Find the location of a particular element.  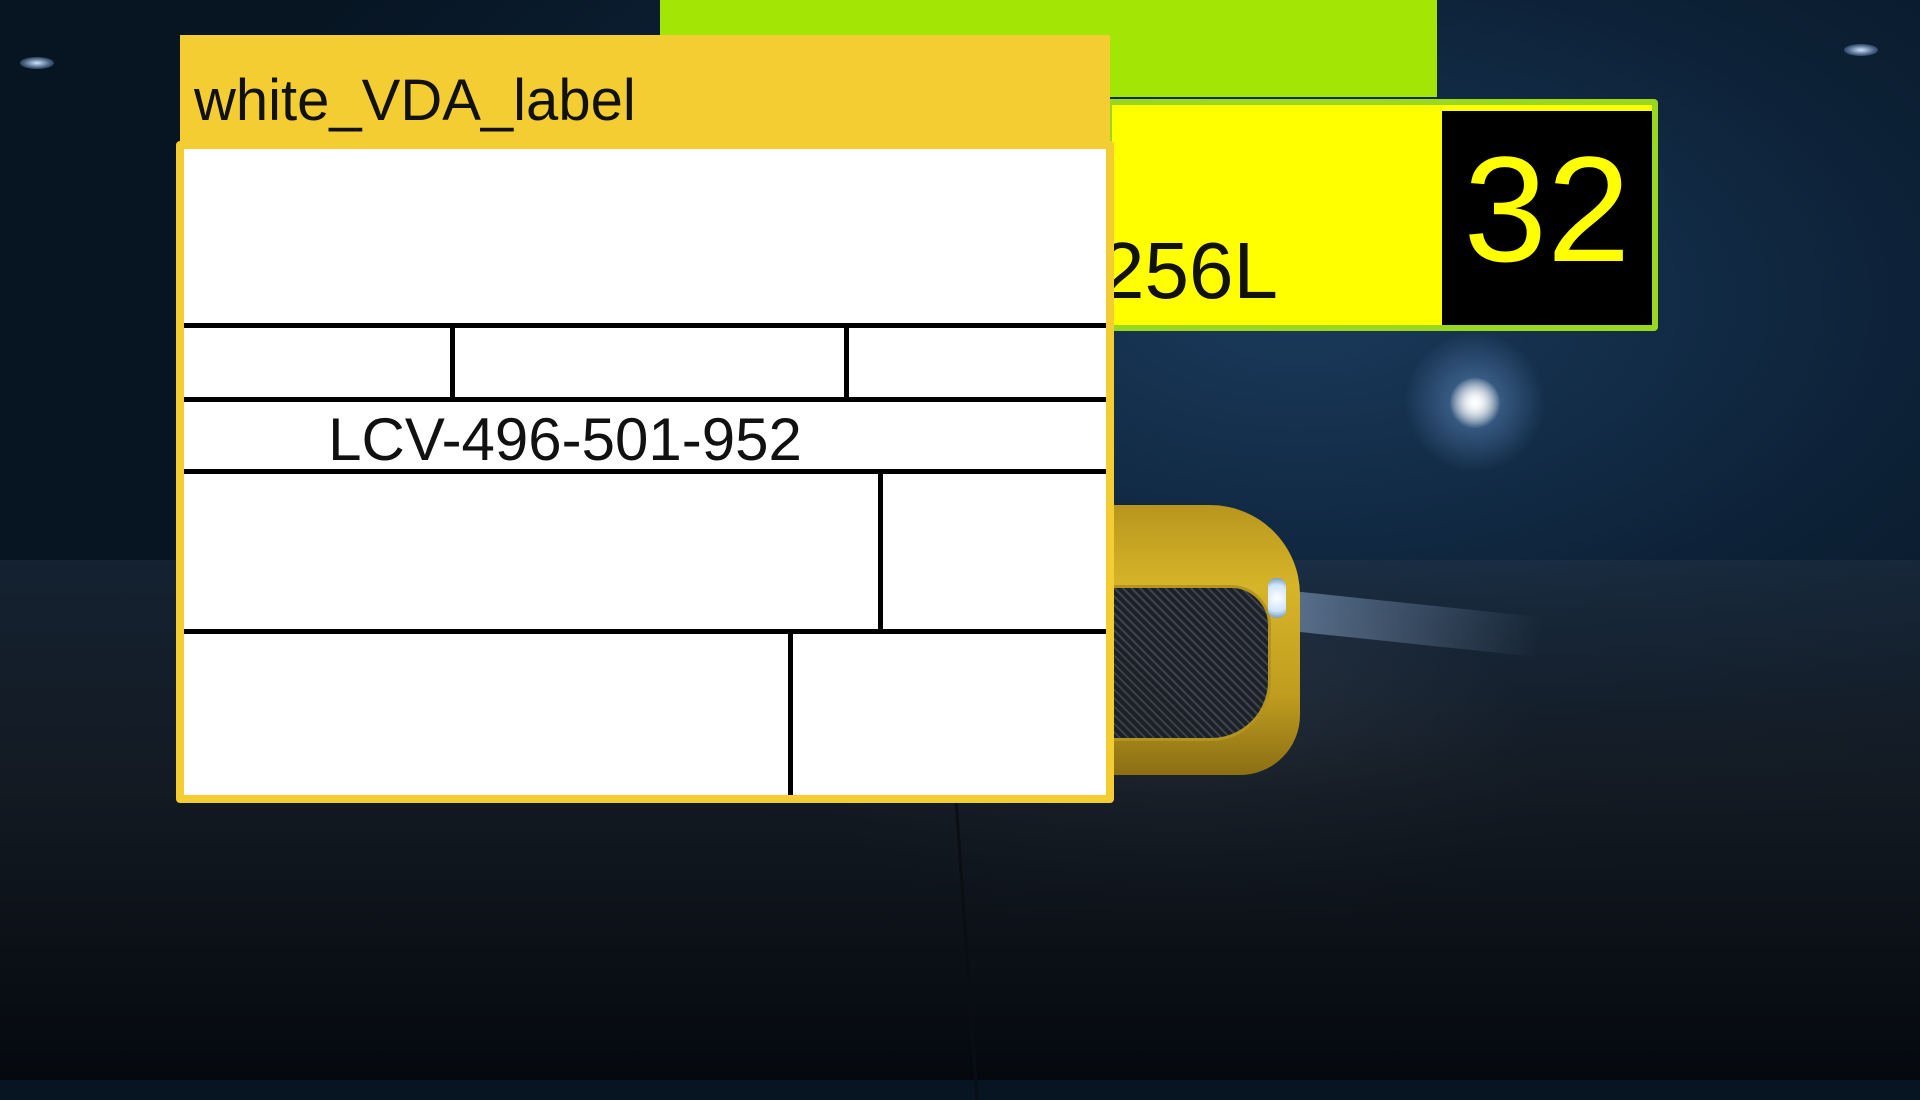

green-label-number: 32 is located at coordinates (1547, 209).